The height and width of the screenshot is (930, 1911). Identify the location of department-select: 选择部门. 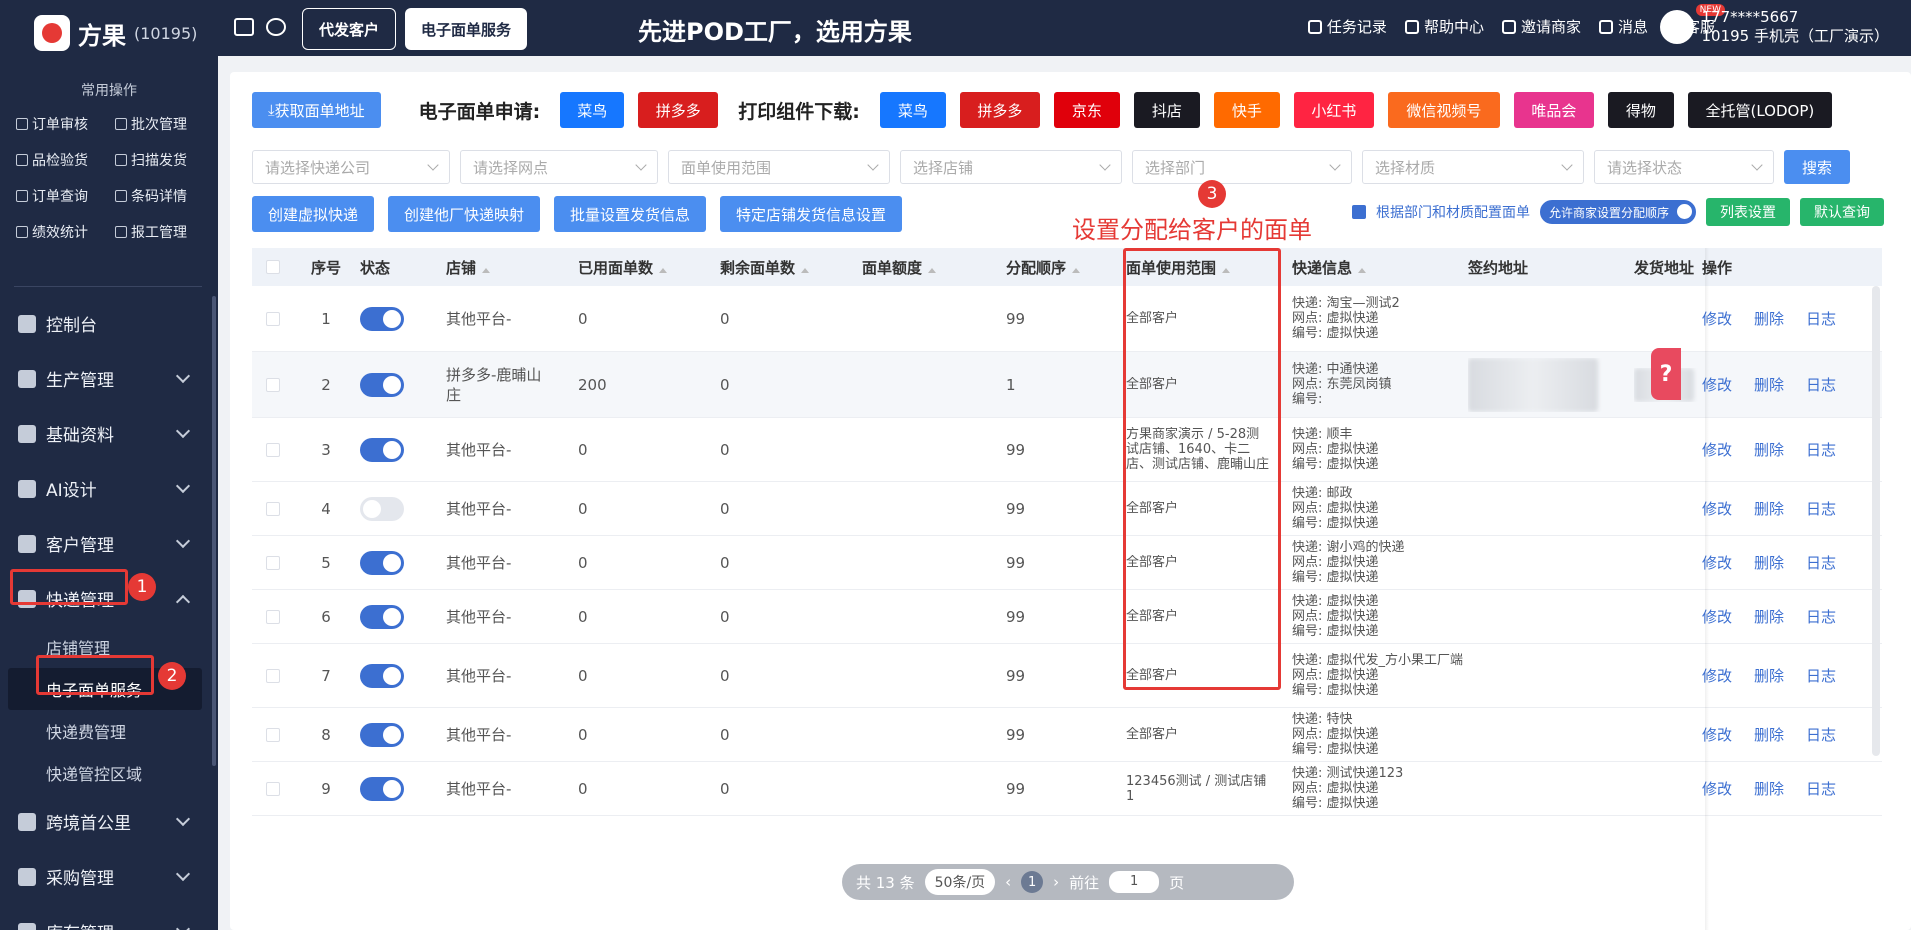
(1242, 167).